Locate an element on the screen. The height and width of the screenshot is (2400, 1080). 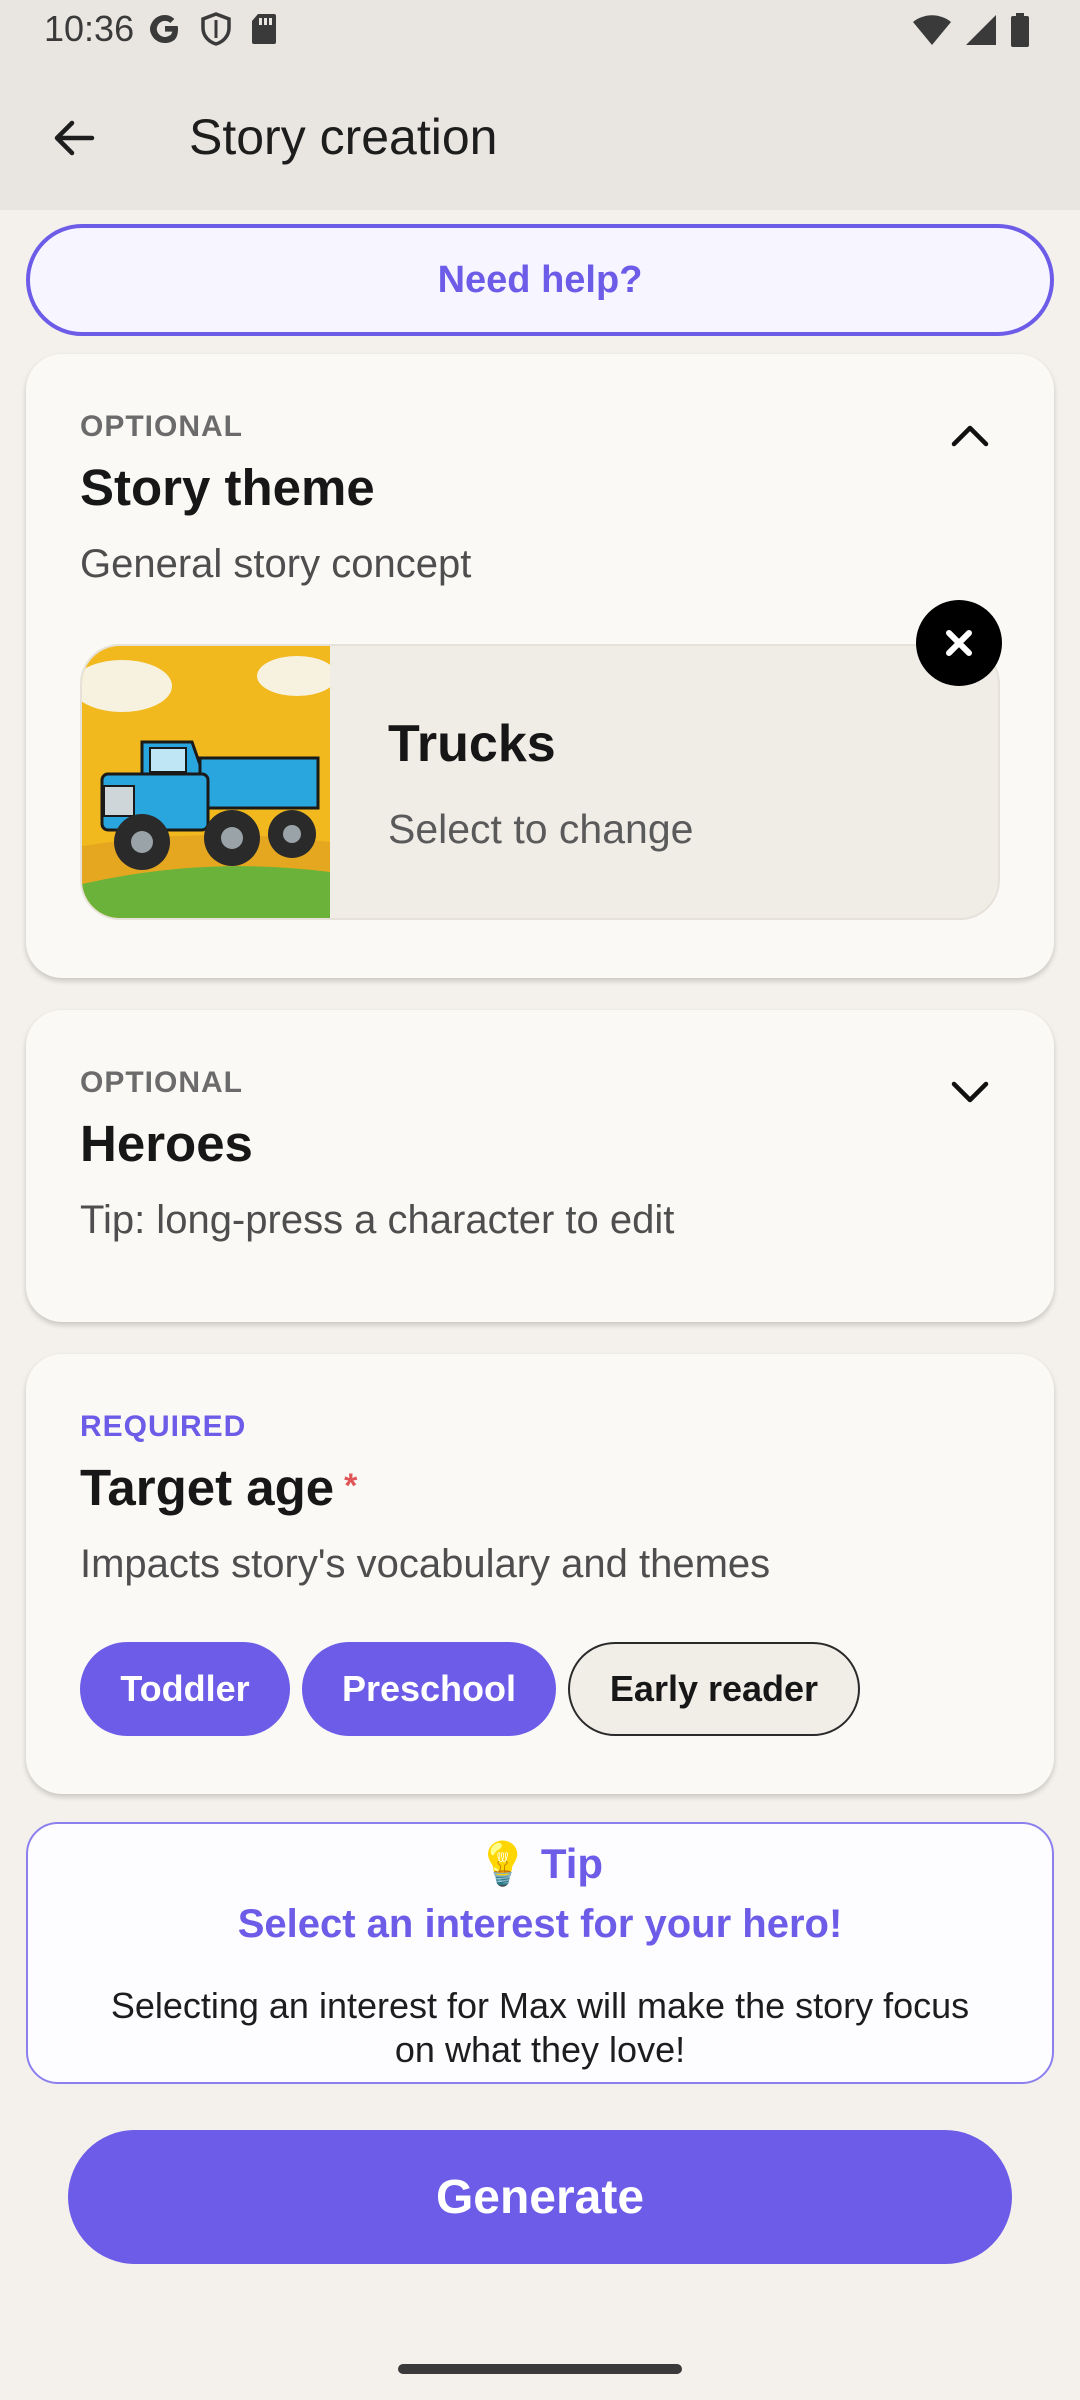
chevron-up-icon is located at coordinates (970, 436).